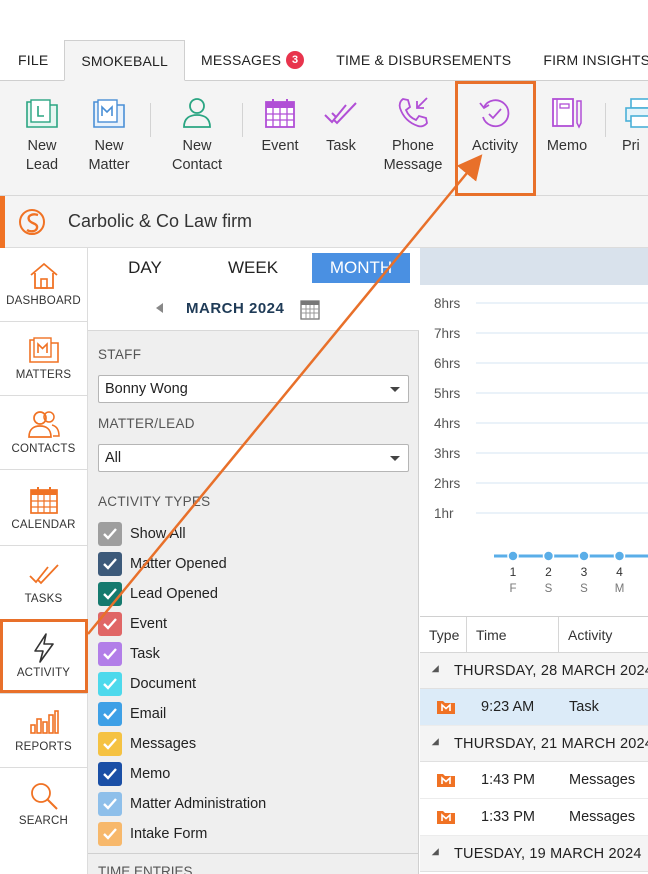 The image size is (648, 874). I want to click on previous-month-arrow-icon, so click(159, 308).